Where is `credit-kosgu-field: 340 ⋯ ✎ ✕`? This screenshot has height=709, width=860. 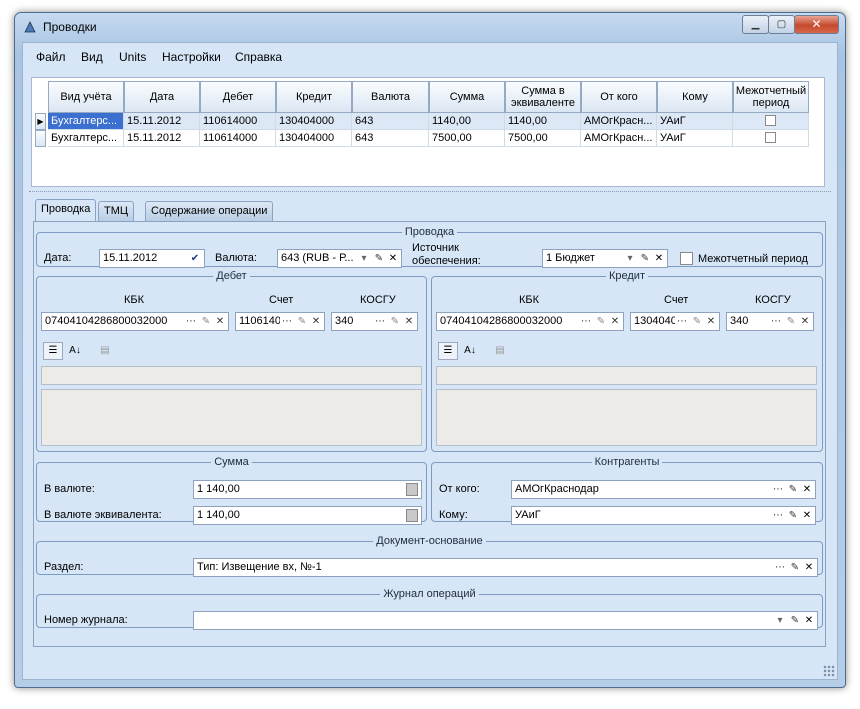
credit-kosgu-field: 340 ⋯ ✎ ✕ is located at coordinates (770, 321).